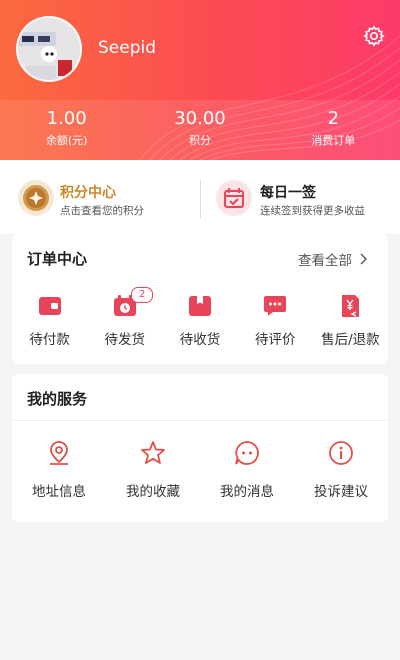 The image size is (400, 660). I want to click on stat-value: 1.00, so click(66, 118).